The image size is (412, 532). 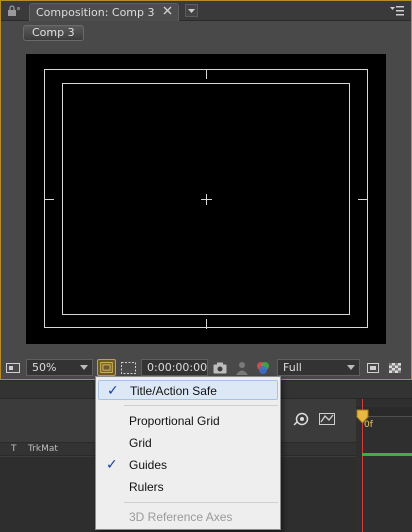 I want to click on comp-navigator-button: Comp 3, so click(x=53, y=33).